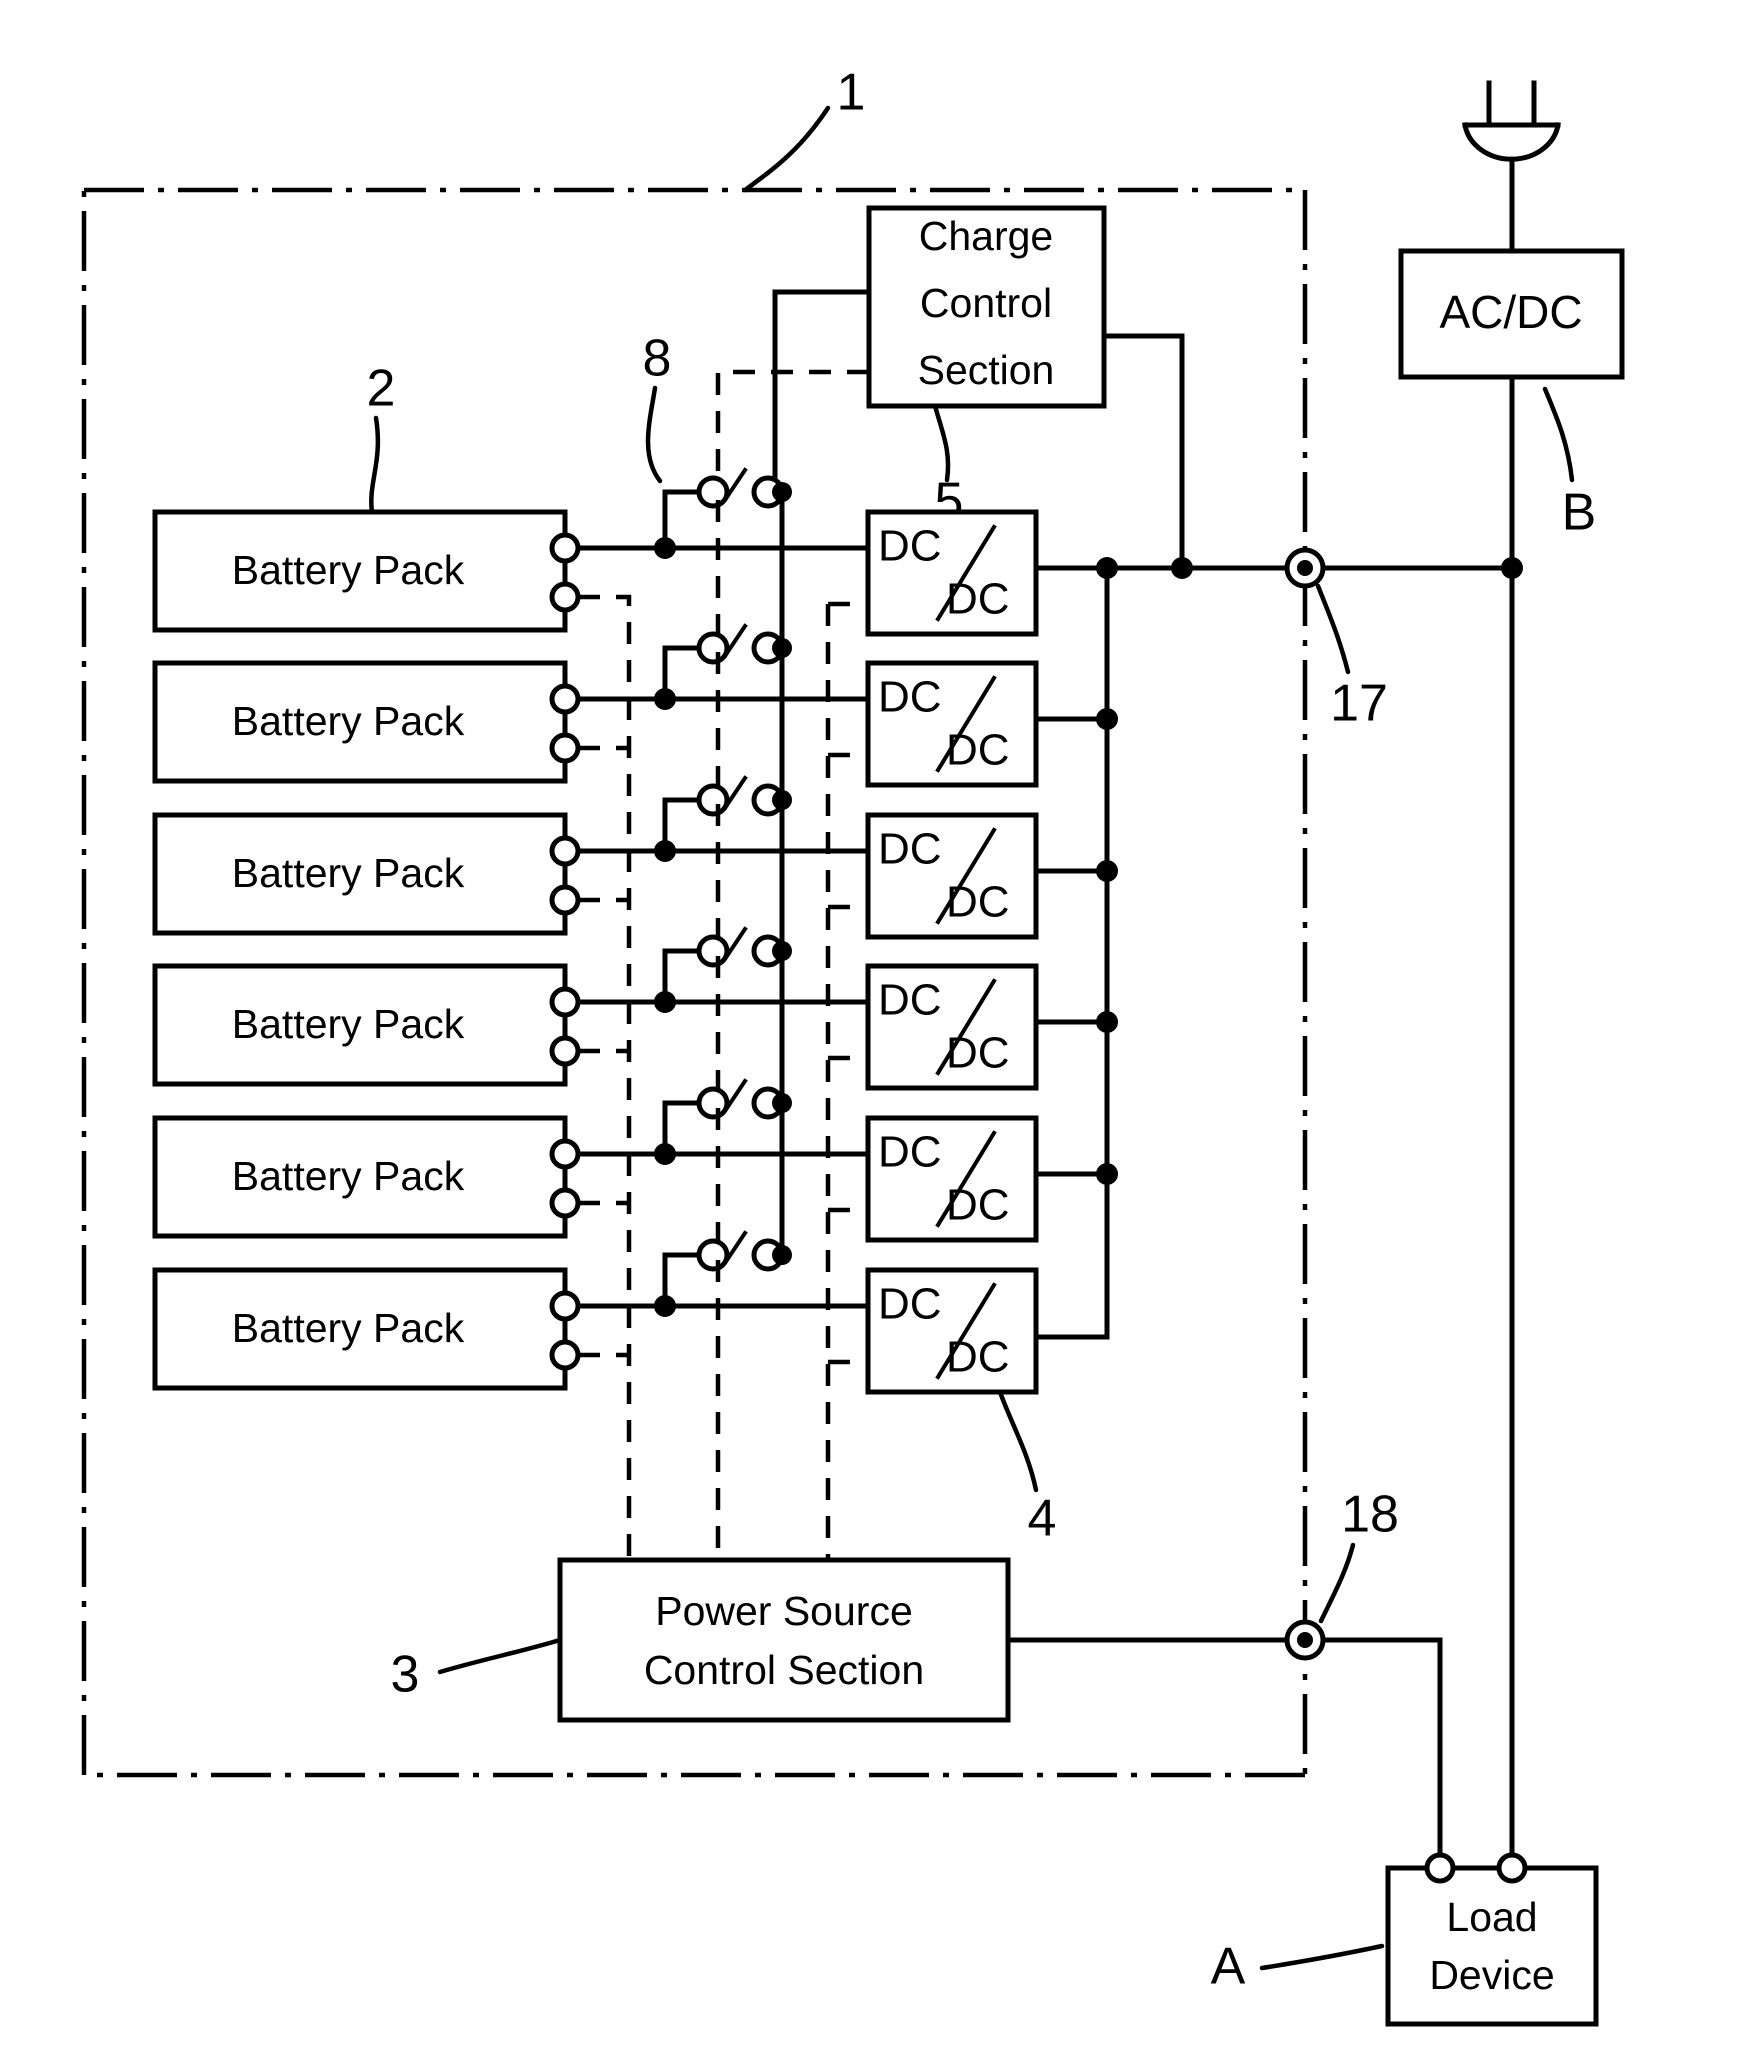  Describe the element at coordinates (1370, 1515) in the screenshot. I see `ref-18-label: 18` at that location.